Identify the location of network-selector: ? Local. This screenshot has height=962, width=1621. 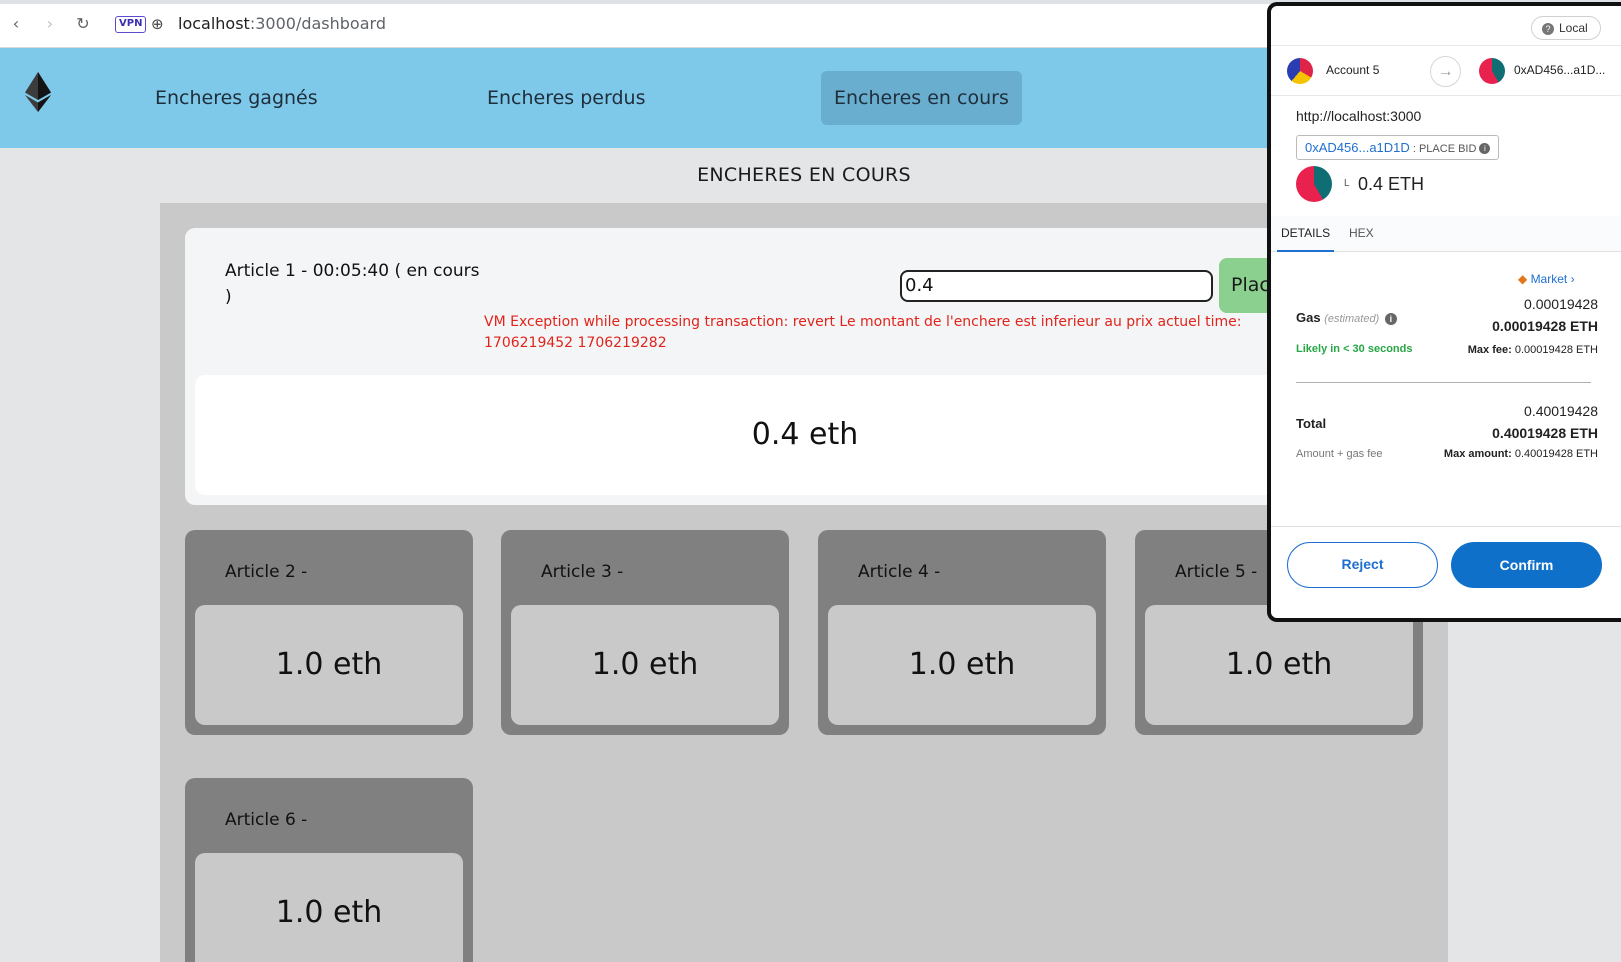
(1566, 28).